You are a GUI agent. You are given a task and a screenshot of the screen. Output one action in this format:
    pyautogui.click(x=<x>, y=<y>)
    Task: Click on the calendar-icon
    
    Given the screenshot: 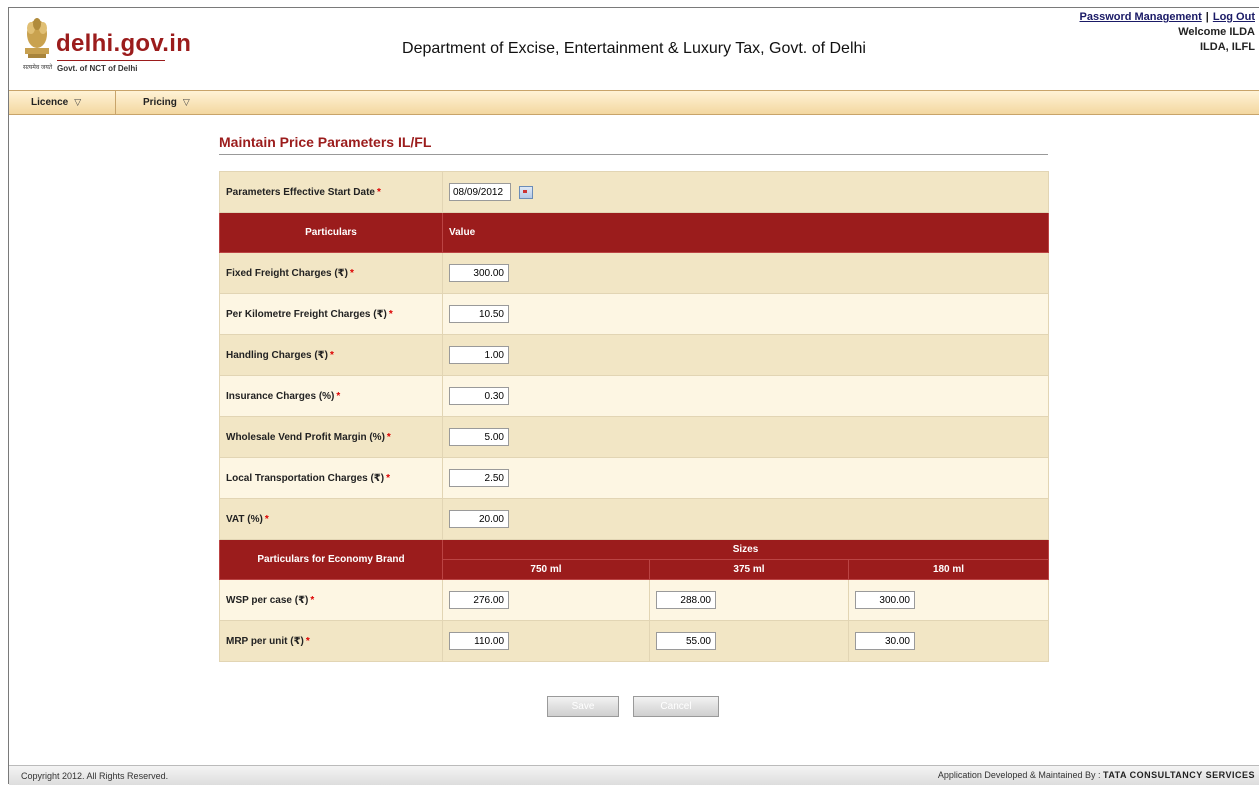 What is the action you would take?
    pyautogui.click(x=525, y=192)
    